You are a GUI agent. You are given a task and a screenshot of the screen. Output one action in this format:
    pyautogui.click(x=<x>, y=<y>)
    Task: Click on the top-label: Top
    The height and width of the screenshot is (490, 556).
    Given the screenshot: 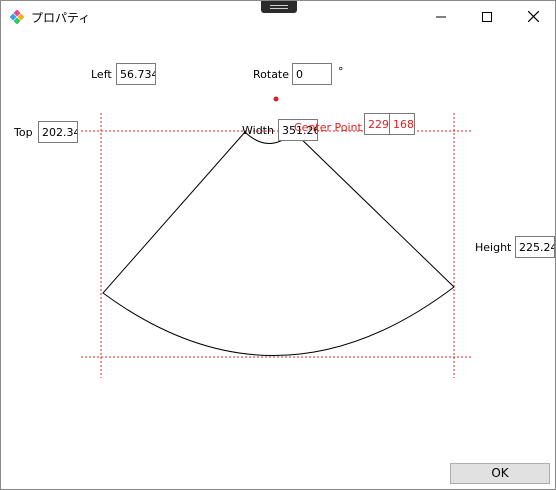 What is the action you would take?
    pyautogui.click(x=23, y=132)
    